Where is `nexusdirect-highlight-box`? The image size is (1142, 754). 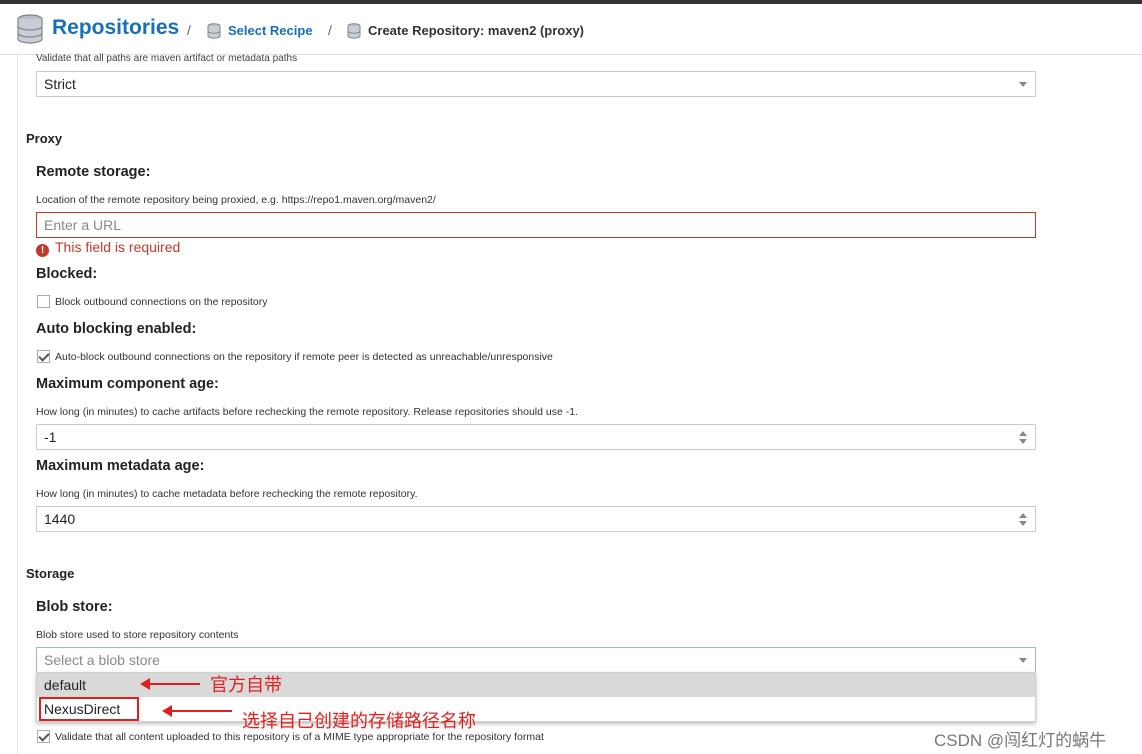 nexusdirect-highlight-box is located at coordinates (89, 709).